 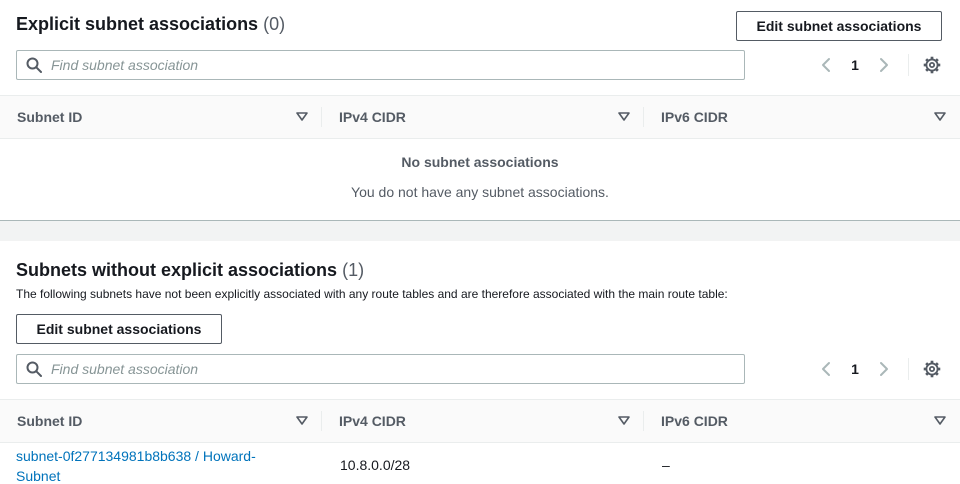 I want to click on implicit-next-page-button, so click(x=884, y=369).